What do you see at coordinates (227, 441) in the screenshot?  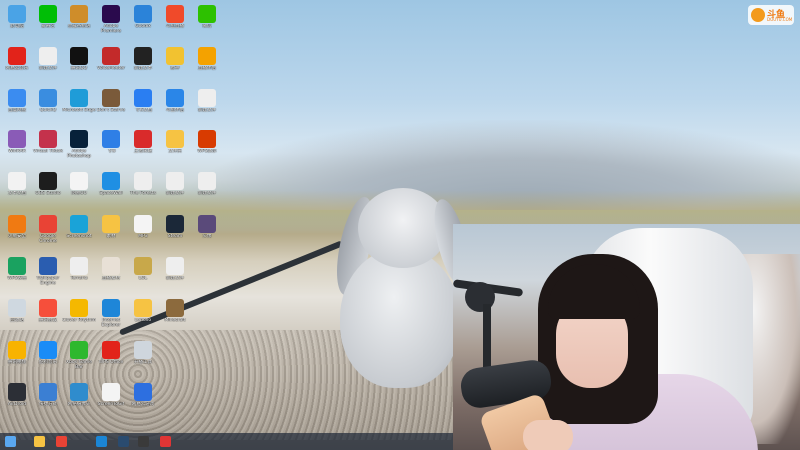 I see `taskbar` at bounding box center [227, 441].